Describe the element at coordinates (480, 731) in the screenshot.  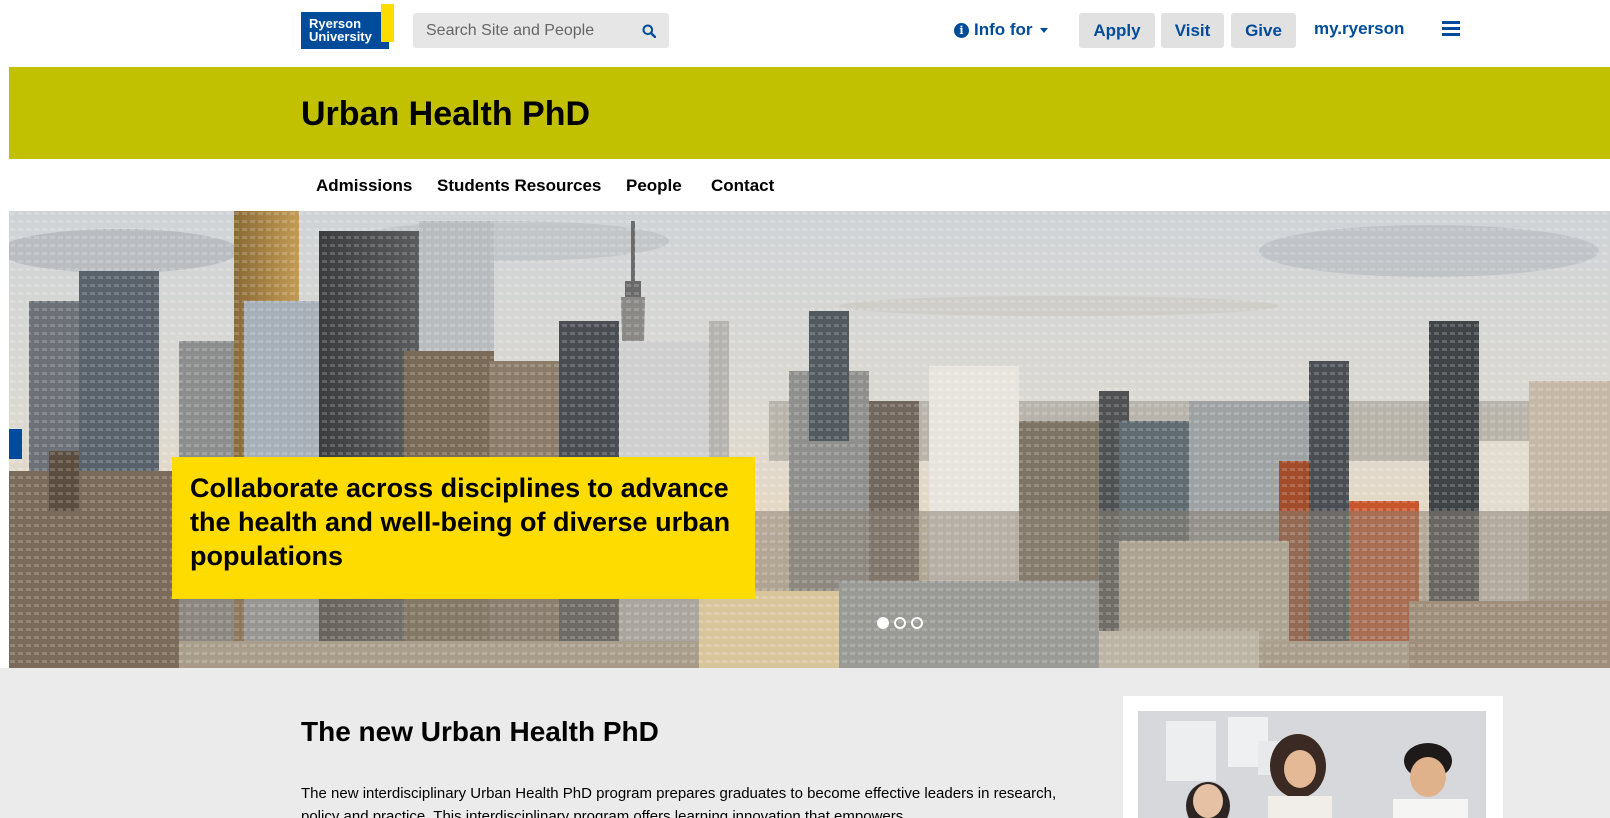
I see `intro-title: The new Urban Health PhD` at that location.